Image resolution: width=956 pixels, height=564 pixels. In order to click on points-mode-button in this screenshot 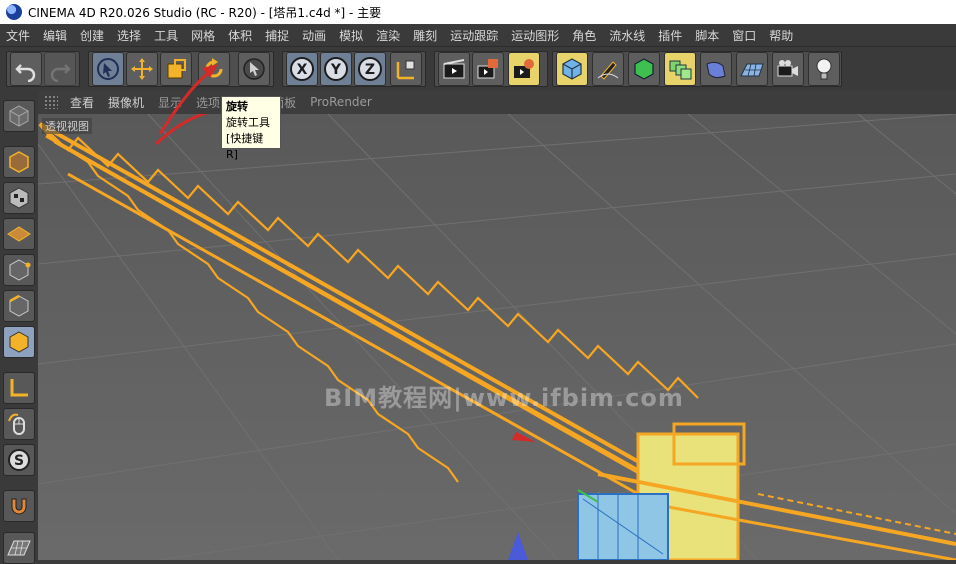, I will do `click(19, 270)`.